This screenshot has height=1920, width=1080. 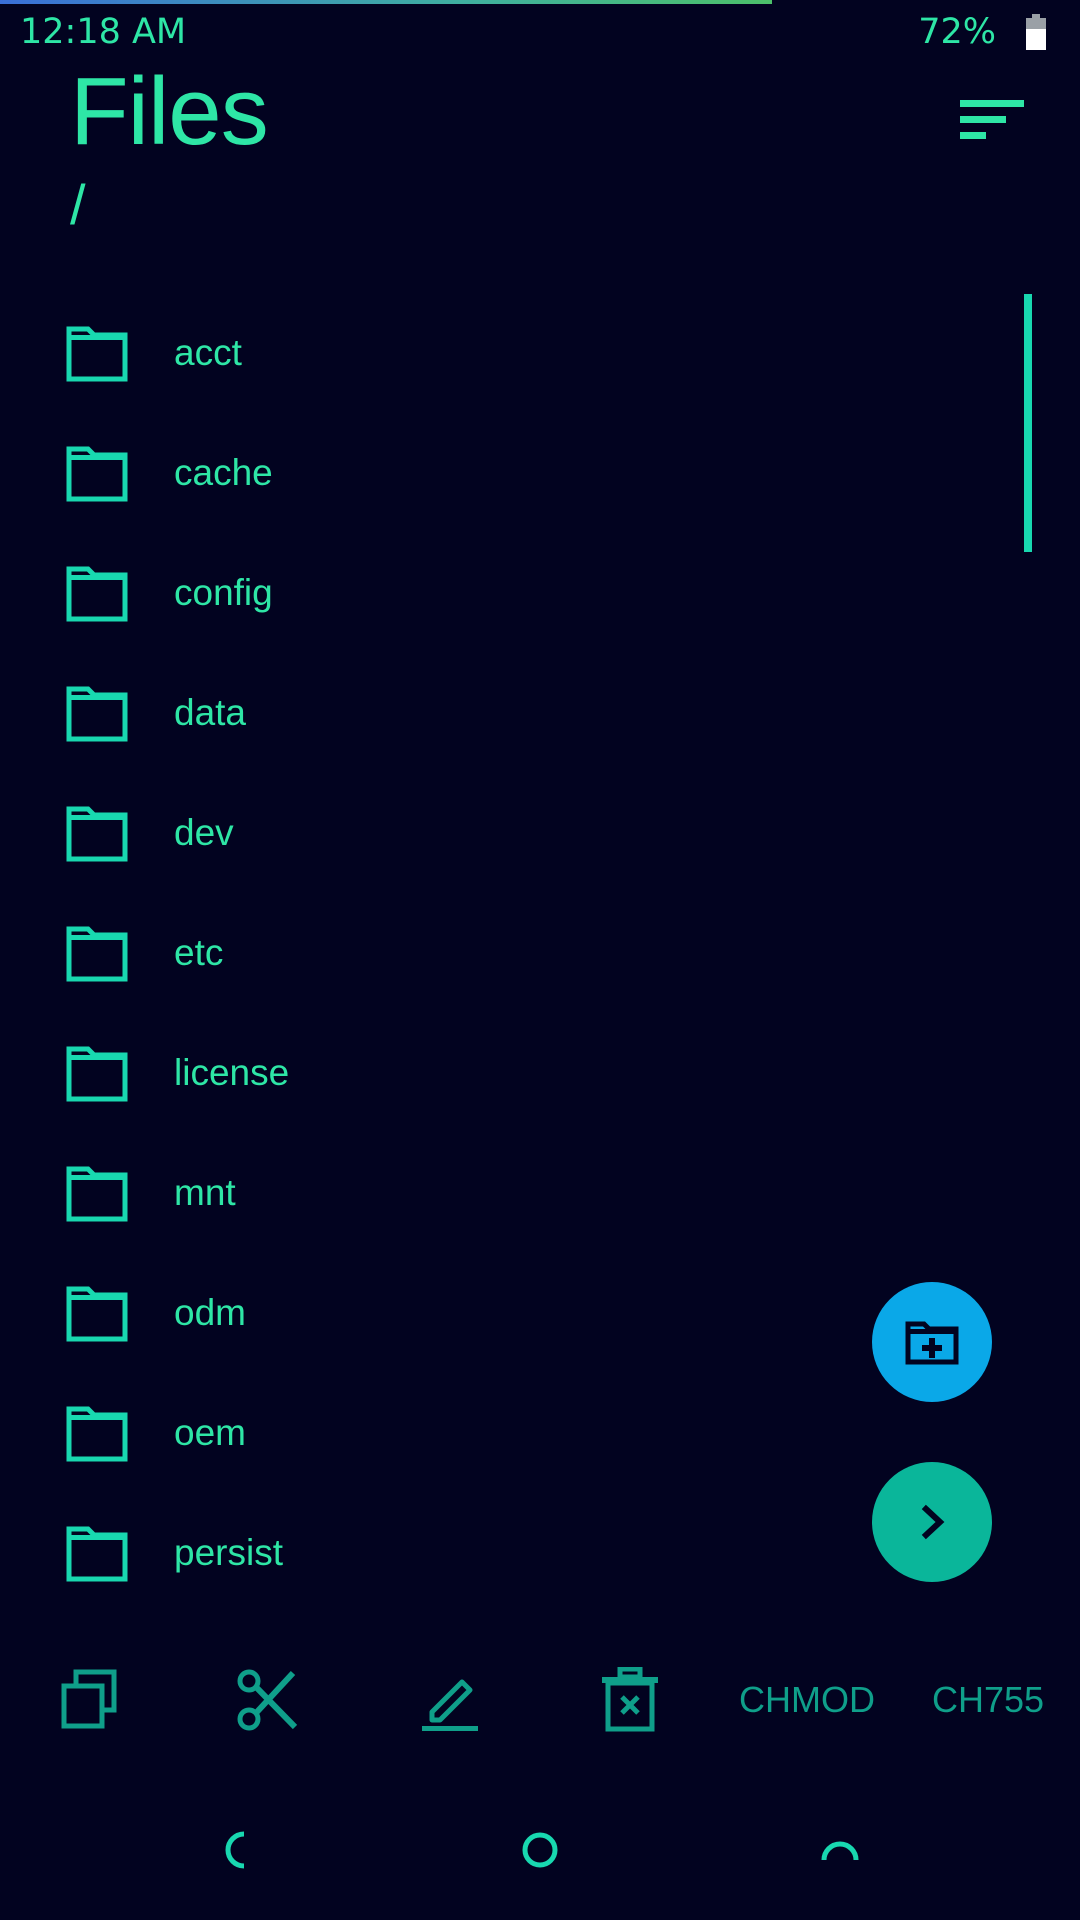 I want to click on recents-icon, so click(x=840, y=1851).